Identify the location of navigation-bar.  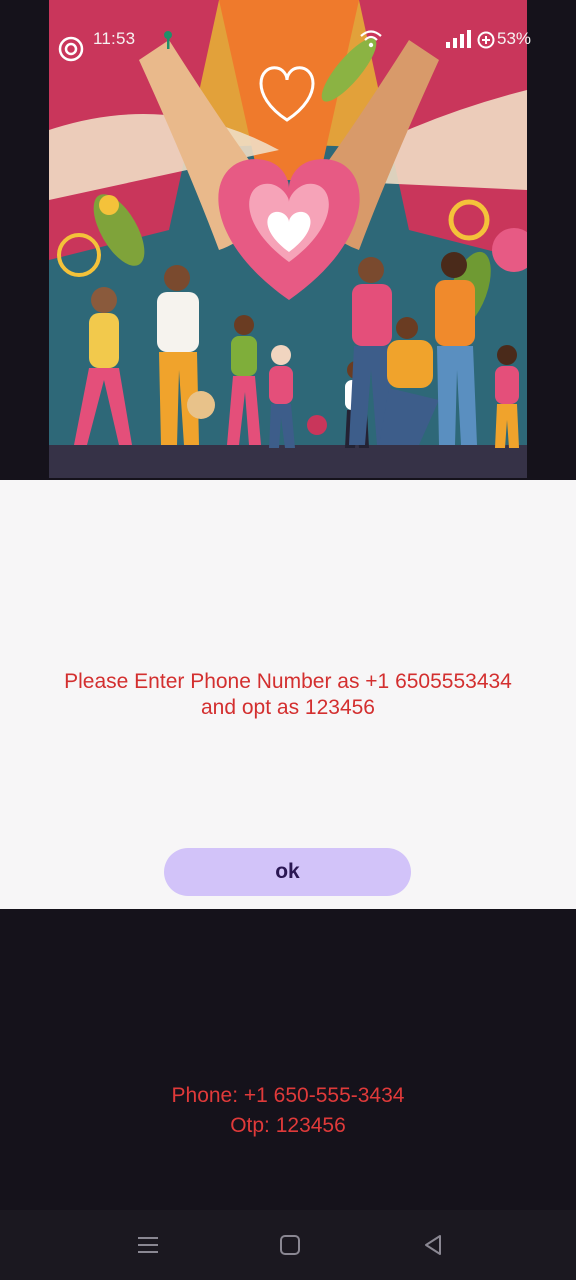
(288, 1245).